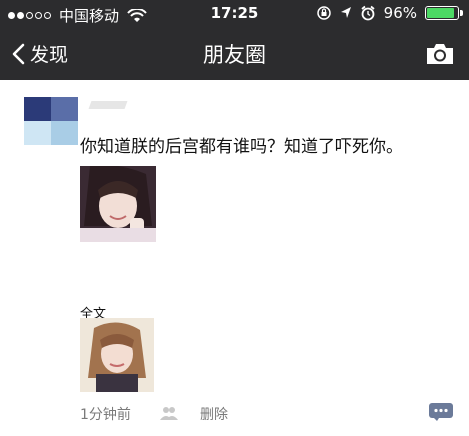 The height and width of the screenshot is (436, 469). I want to click on post-text: 你知道朕的后宫都有谁吗？知道了吓死你。, so click(241, 147).